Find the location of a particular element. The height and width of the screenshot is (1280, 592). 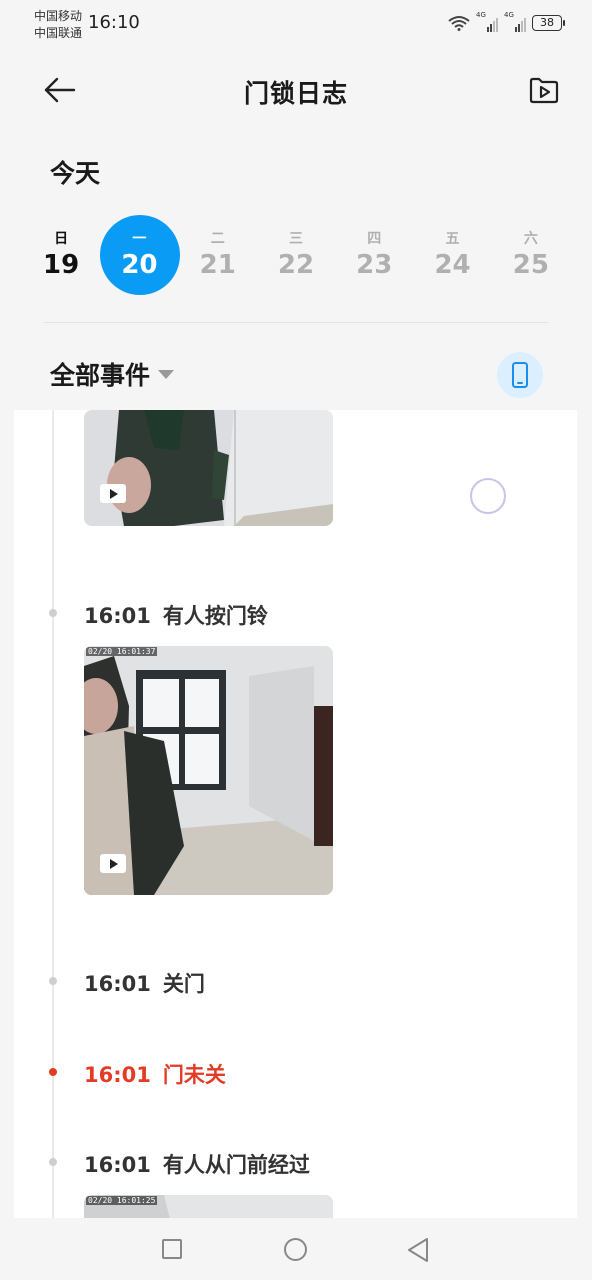

event-video-thumbnail: 02/20 16:01:25 is located at coordinates (208, 1206).